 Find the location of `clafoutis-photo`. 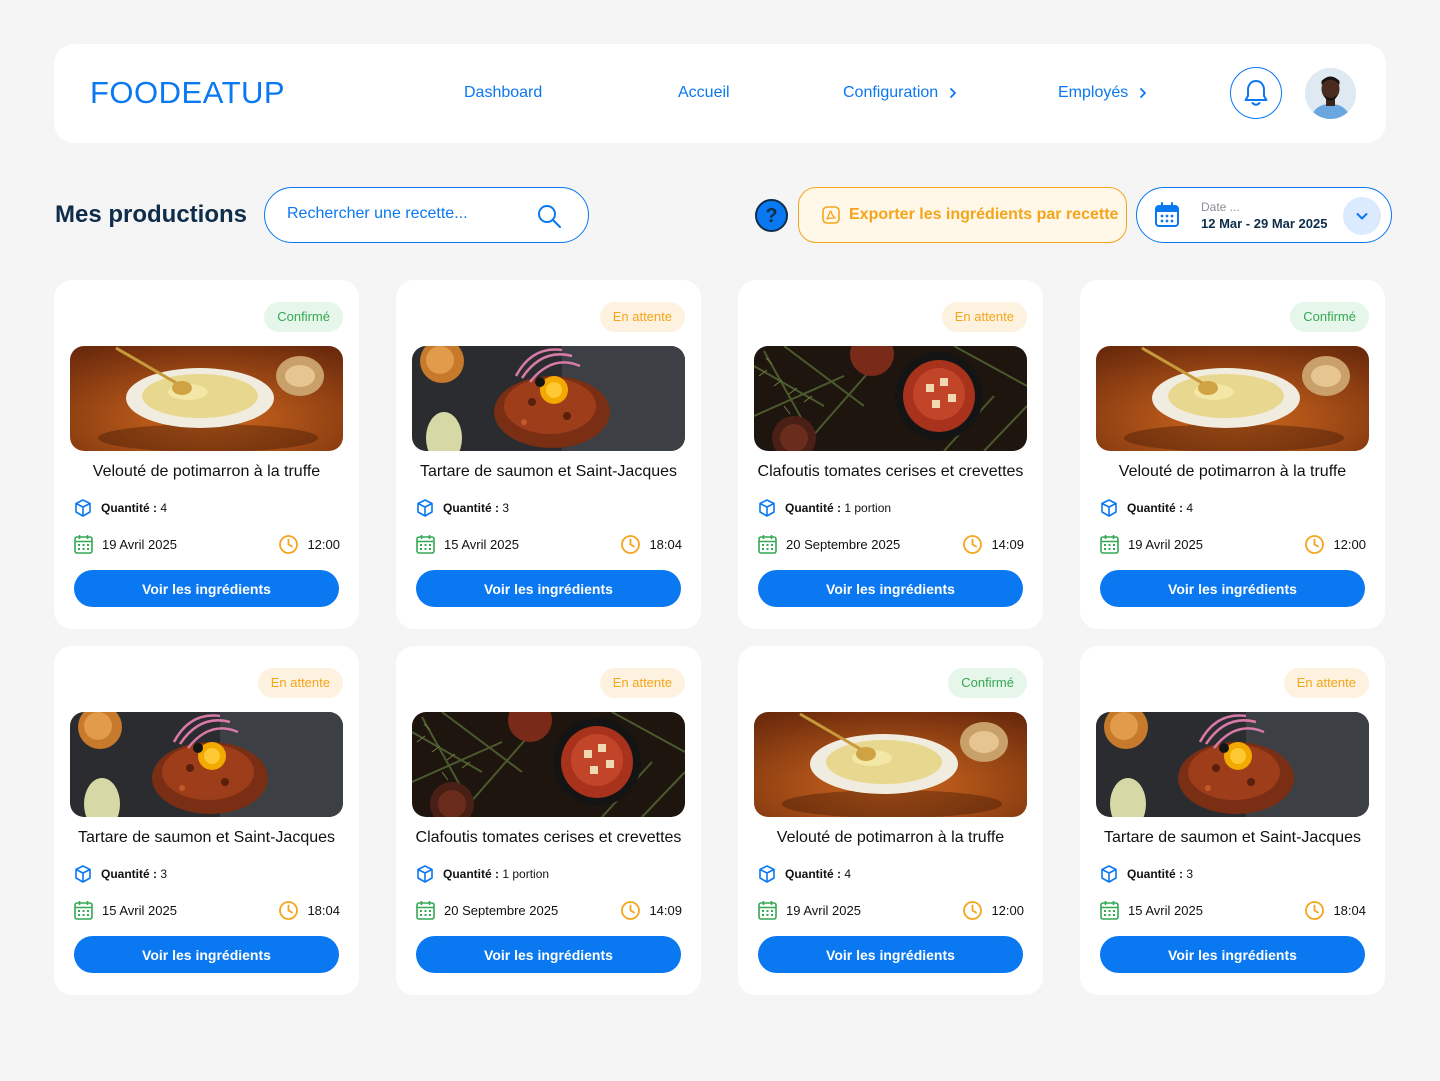

clafoutis-photo is located at coordinates (890, 398).